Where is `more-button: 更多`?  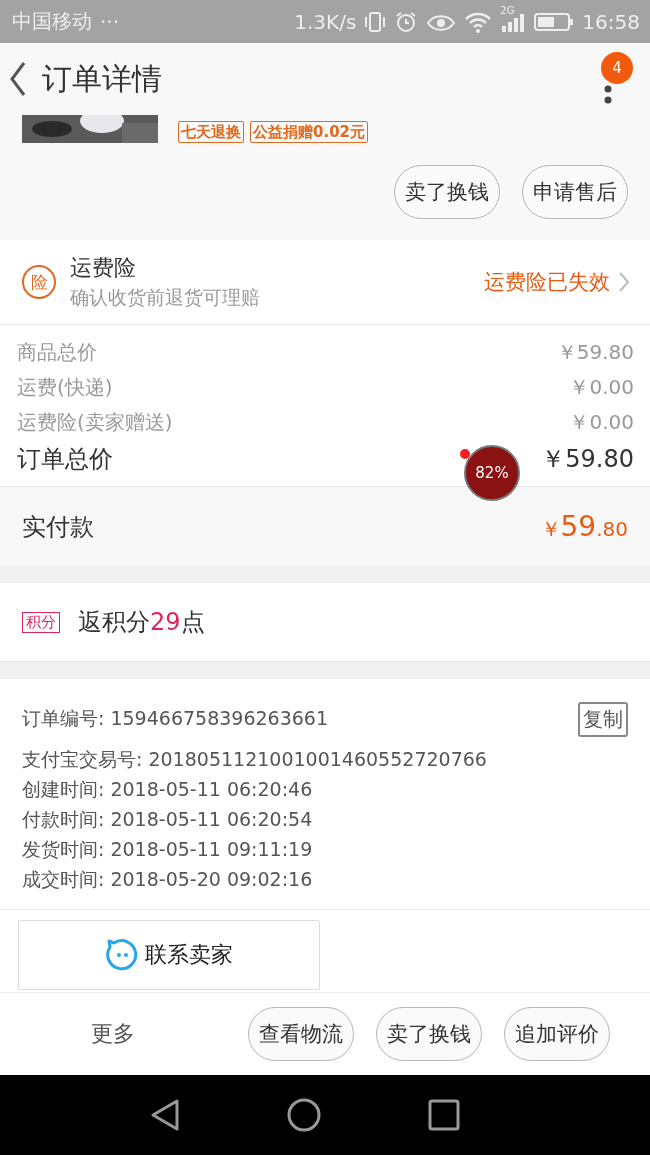
more-button: 更多 is located at coordinates (113, 1034).